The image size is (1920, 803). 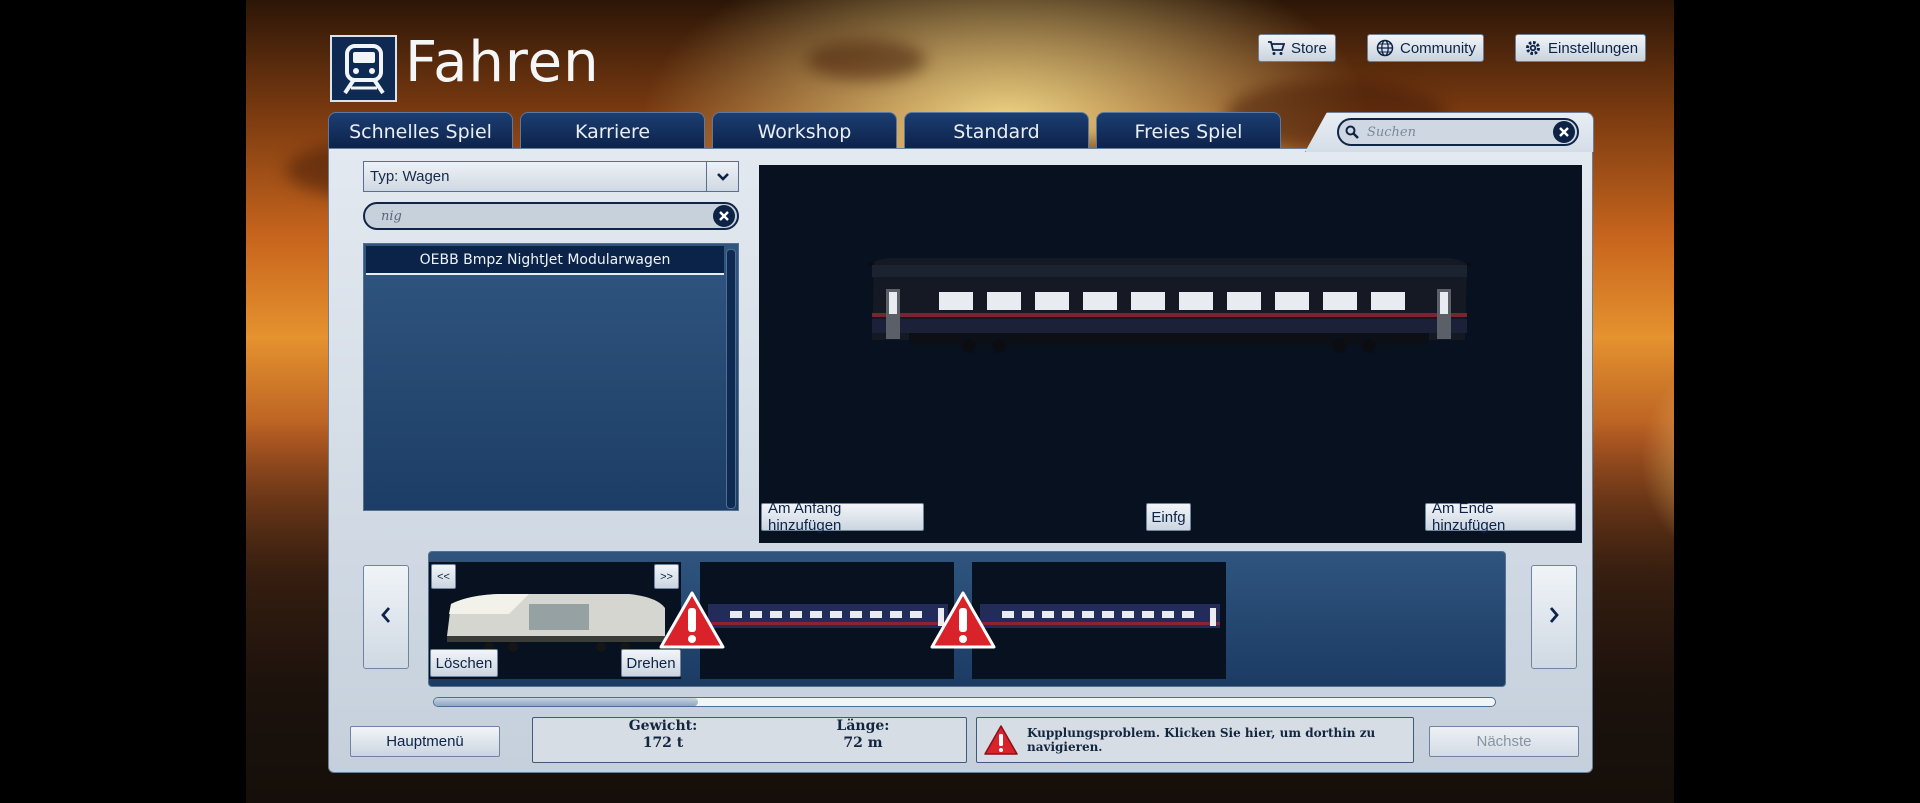 I want to click on settings-label: Einstellungen, so click(x=1593, y=48).